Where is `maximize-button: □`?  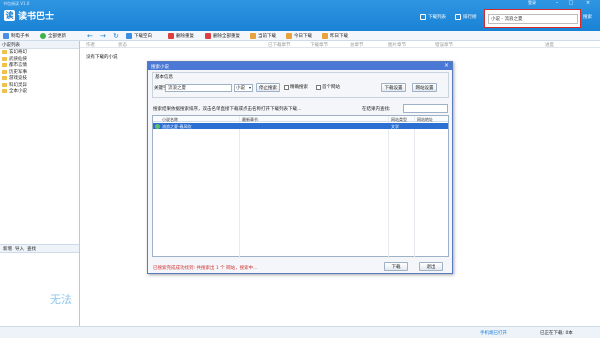 maximize-button: □ is located at coordinates (571, 3).